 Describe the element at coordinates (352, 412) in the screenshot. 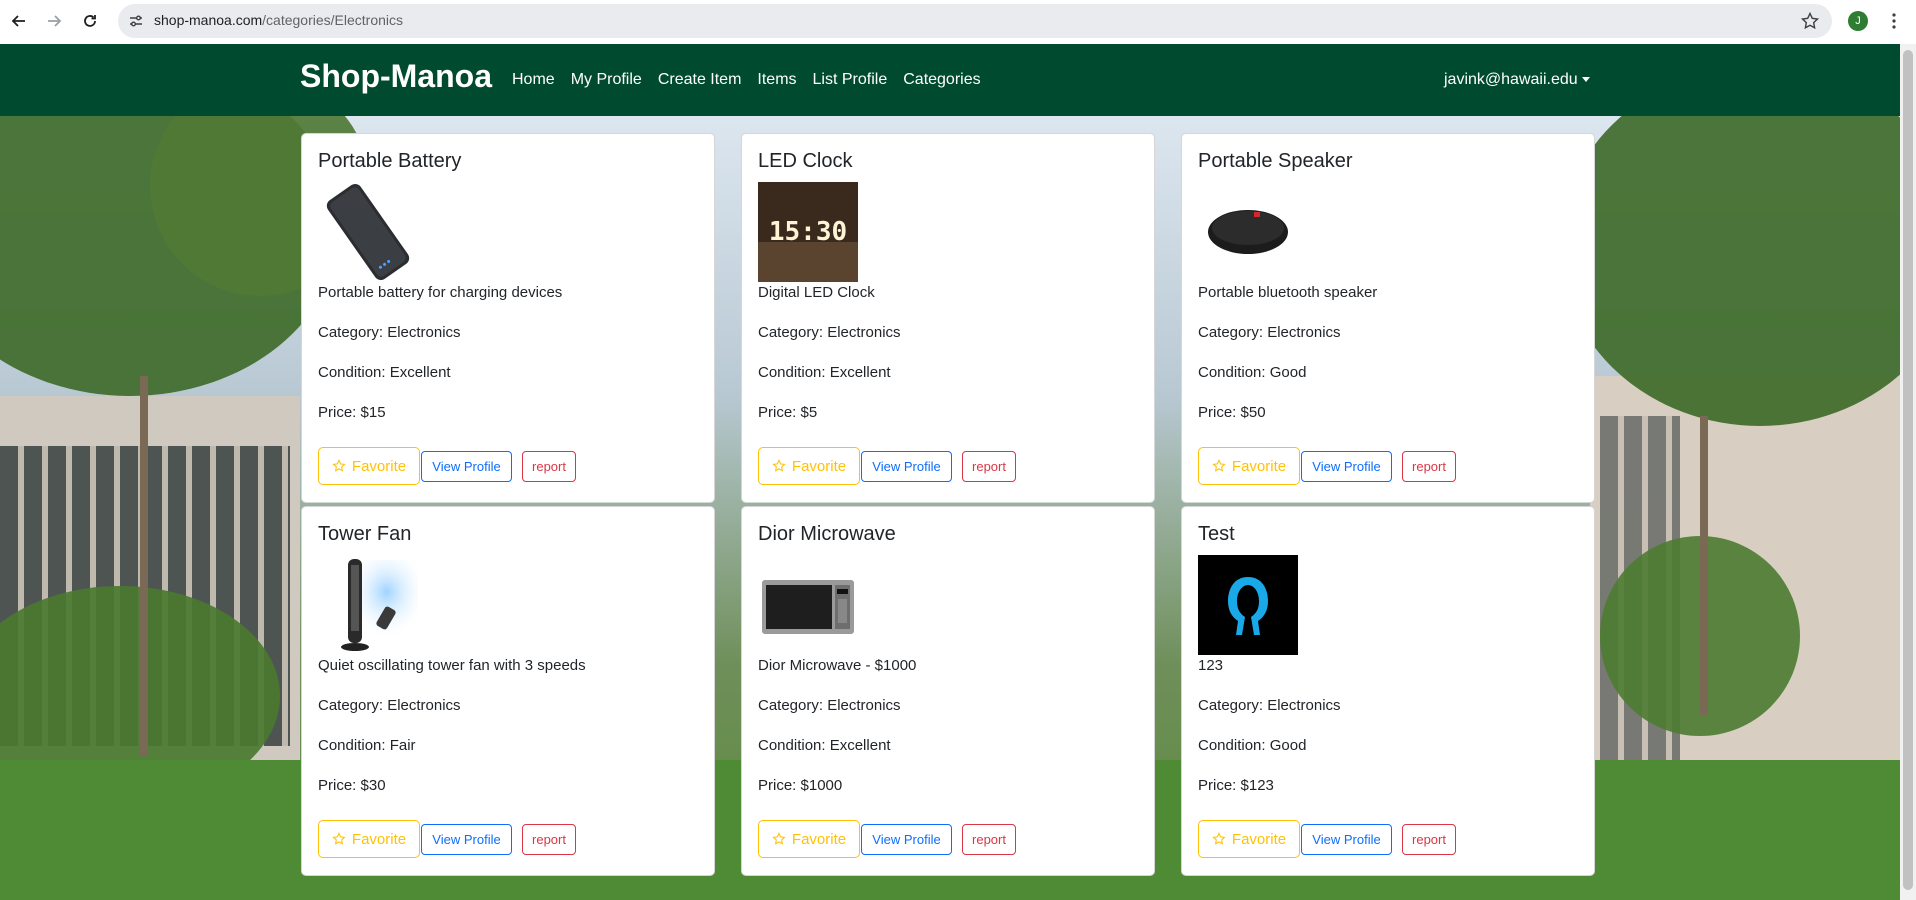

I see `item-price: Price: $15` at that location.